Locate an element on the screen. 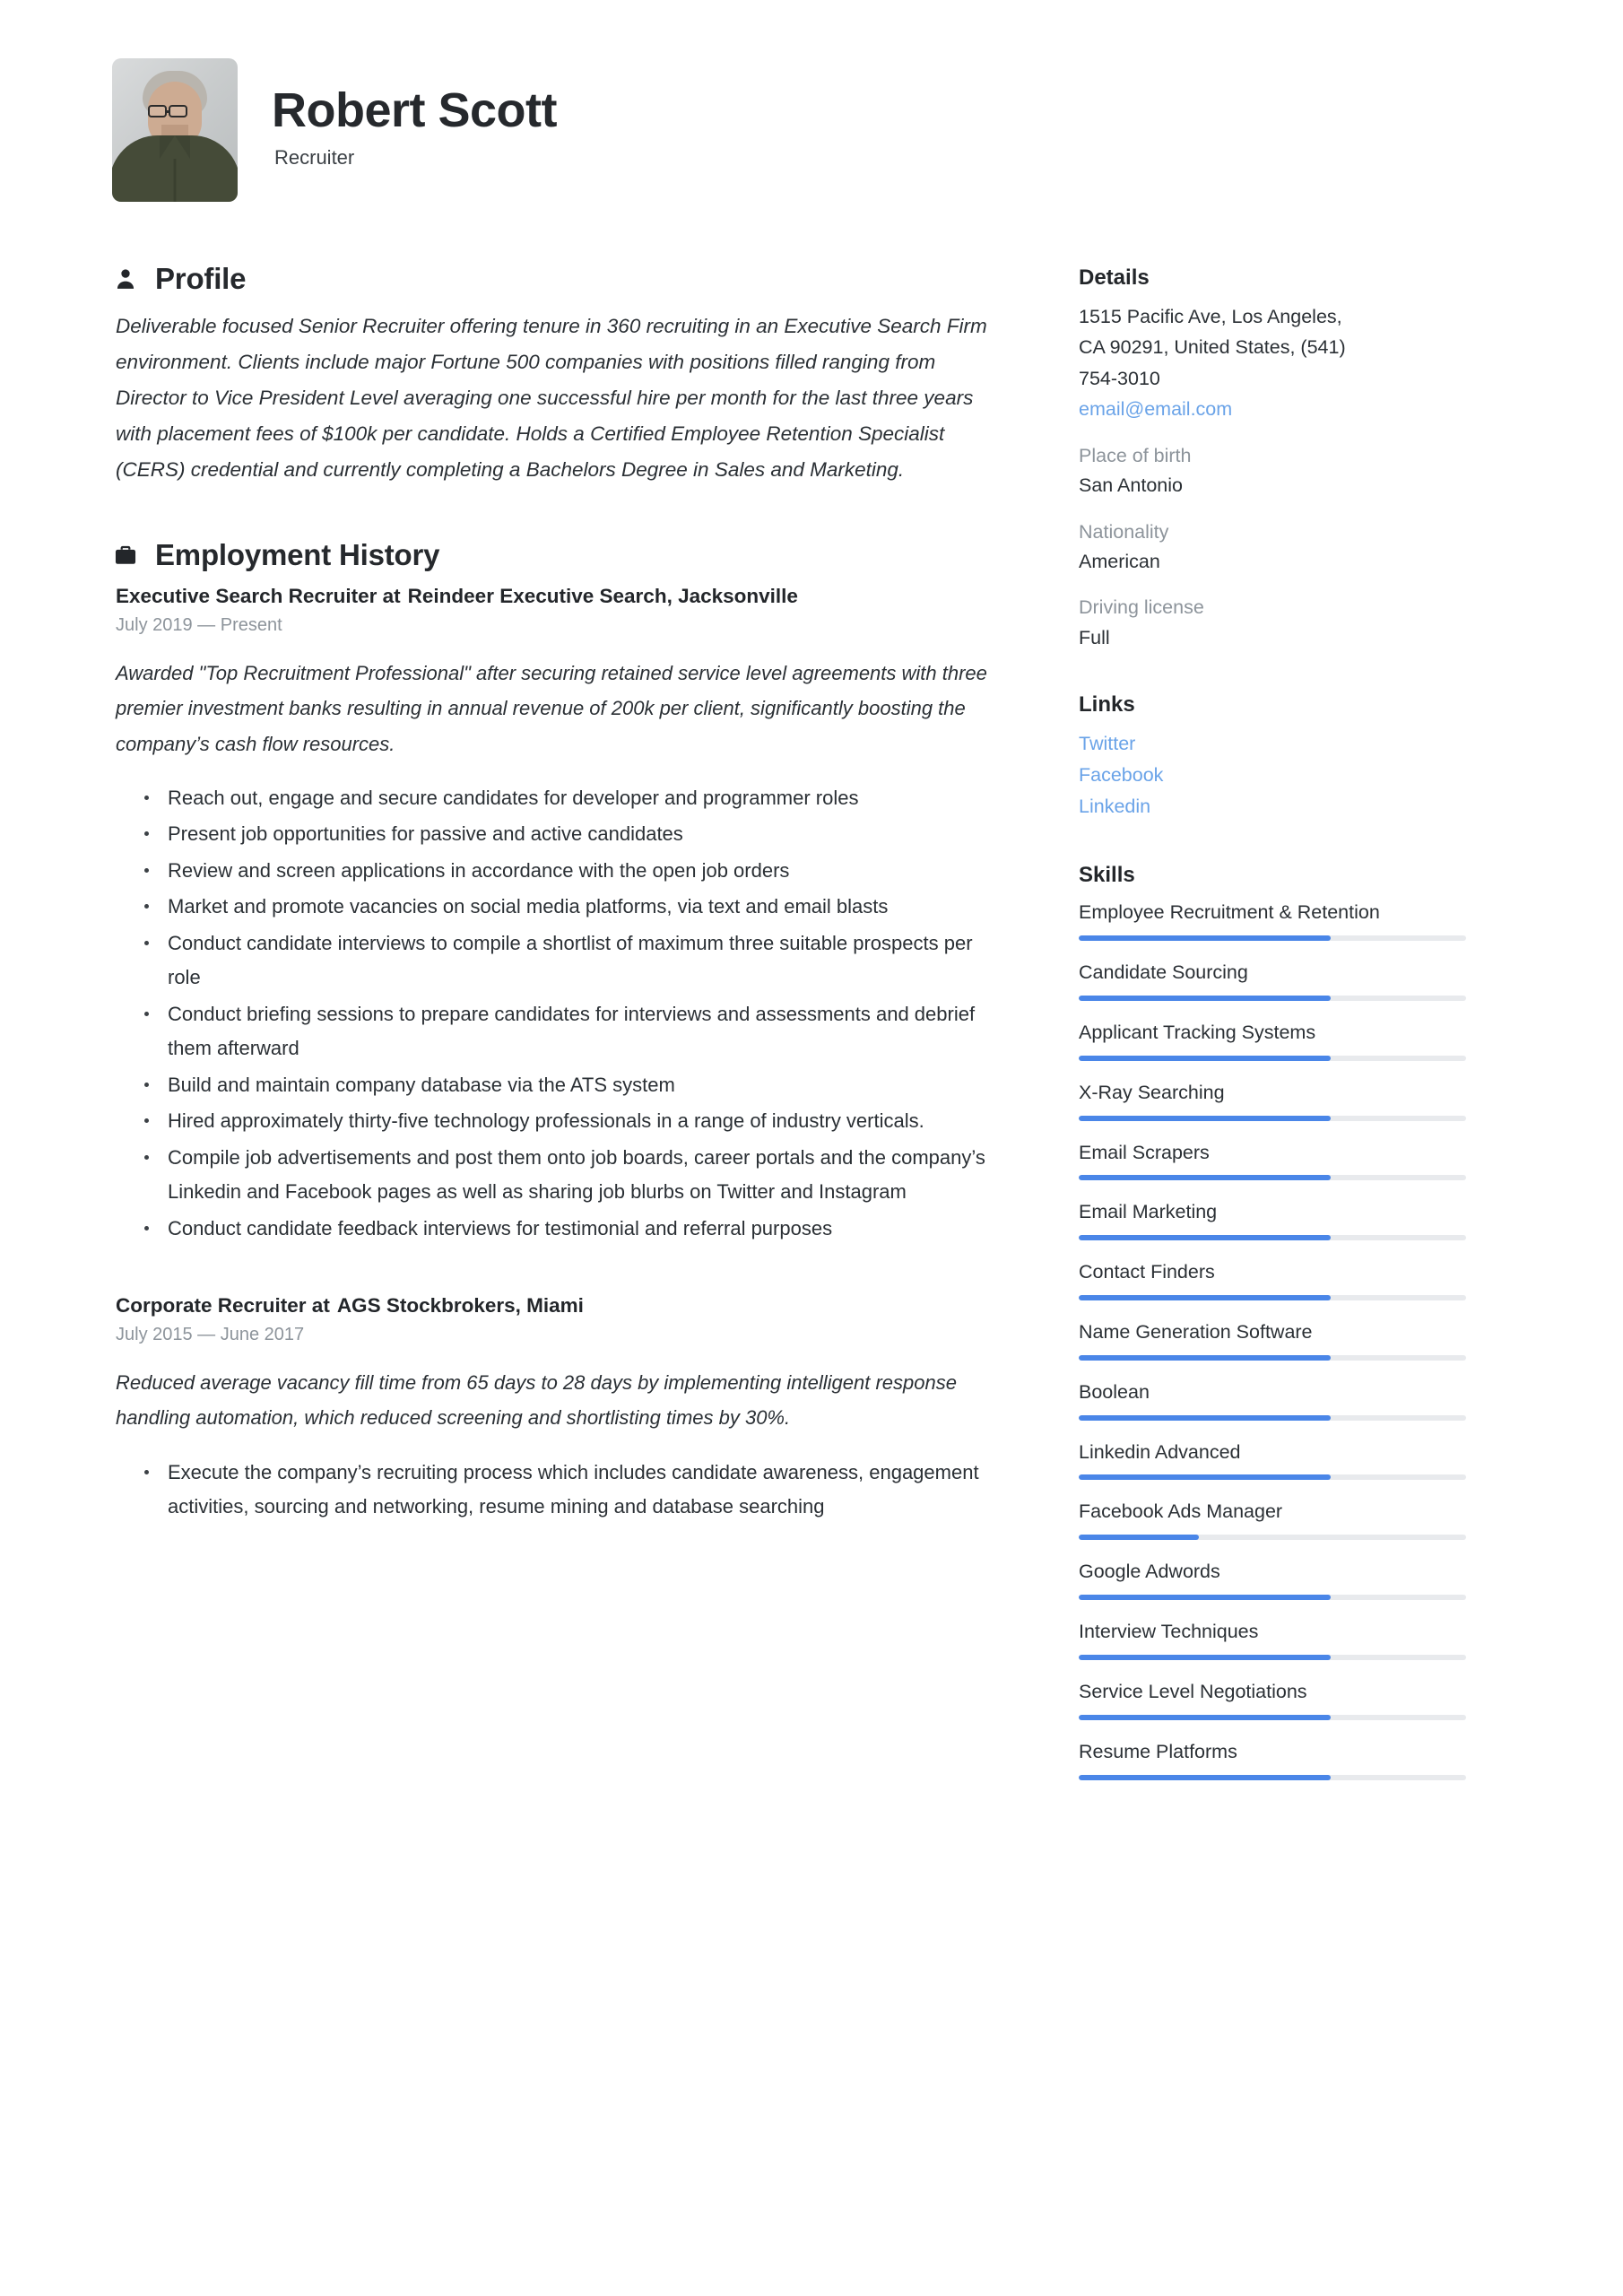 The height and width of the screenshot is (2296, 1623). links-block: Links Twitter Facebook Linkedin is located at coordinates (1272, 757).